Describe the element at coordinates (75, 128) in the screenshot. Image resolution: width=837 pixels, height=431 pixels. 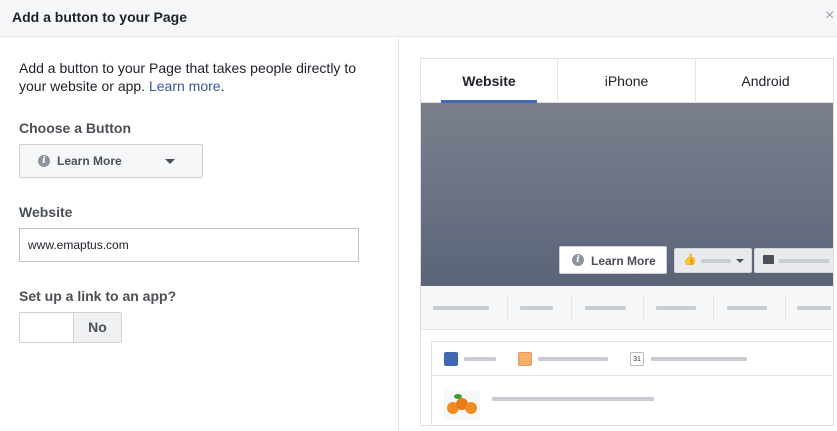
I see `choose-button-label: Choose a Button` at that location.